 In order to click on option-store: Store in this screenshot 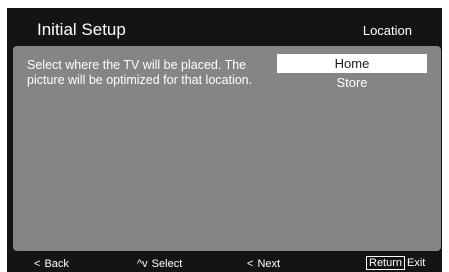, I will do `click(352, 82)`.